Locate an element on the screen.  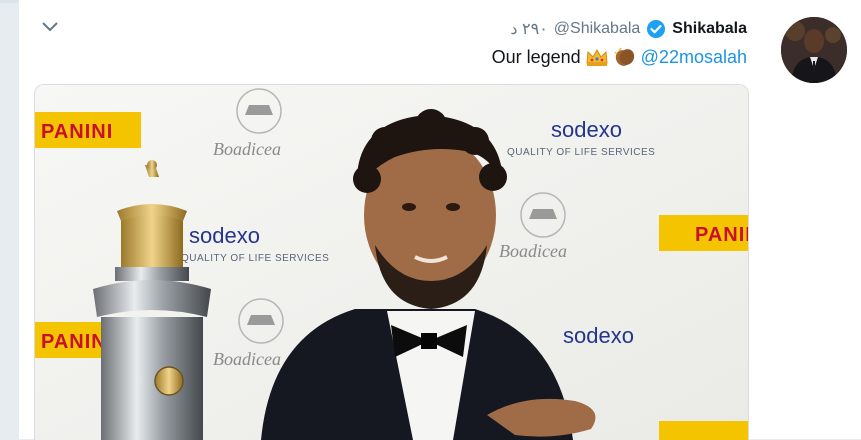
sodexo-logo: sodexo is located at coordinates (598, 335).